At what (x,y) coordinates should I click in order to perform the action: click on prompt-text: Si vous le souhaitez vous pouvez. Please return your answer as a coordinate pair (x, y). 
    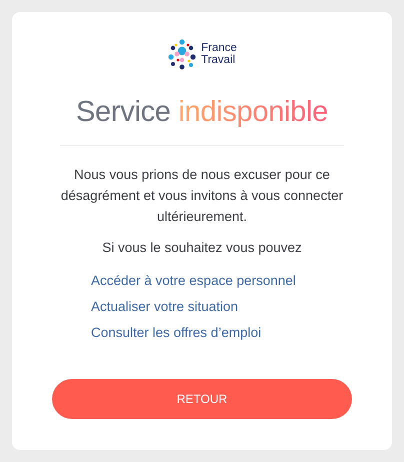
    Looking at the image, I should click on (202, 247).